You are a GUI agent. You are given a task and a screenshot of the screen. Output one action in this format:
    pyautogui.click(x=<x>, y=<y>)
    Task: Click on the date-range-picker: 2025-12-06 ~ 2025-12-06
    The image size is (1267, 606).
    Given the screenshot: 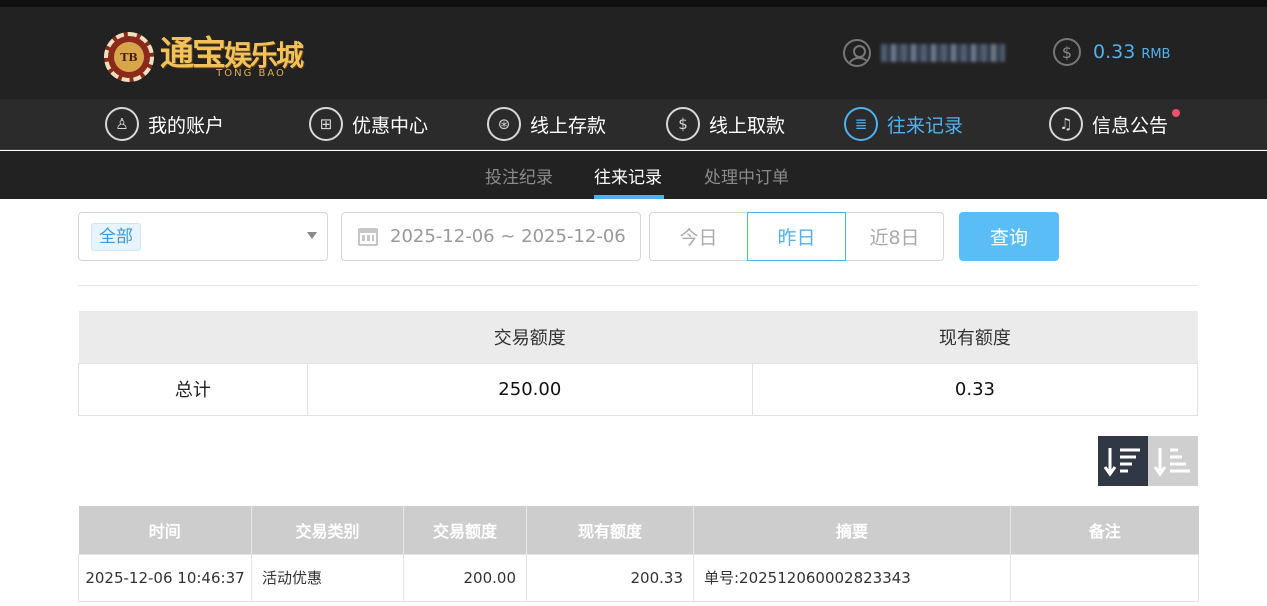 What is the action you would take?
    pyautogui.click(x=491, y=236)
    